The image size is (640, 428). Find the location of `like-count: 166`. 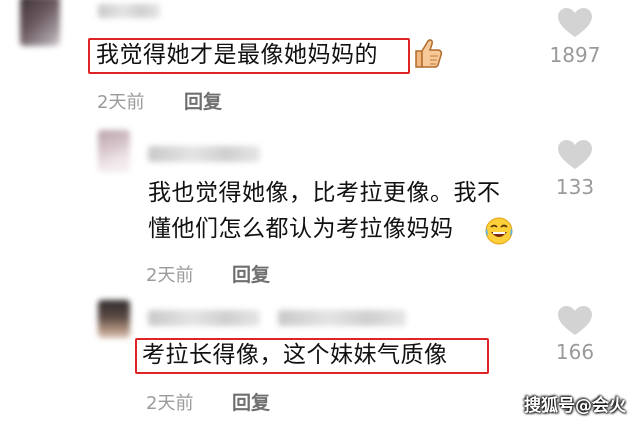

like-count: 166 is located at coordinates (575, 352).